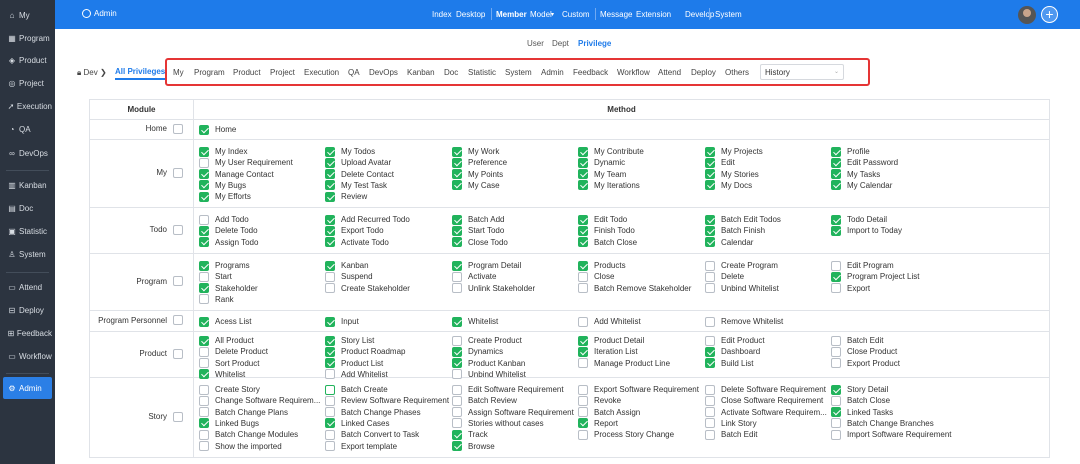  What do you see at coordinates (560, 43) in the screenshot?
I see `subnav-dept: Dept` at bounding box center [560, 43].